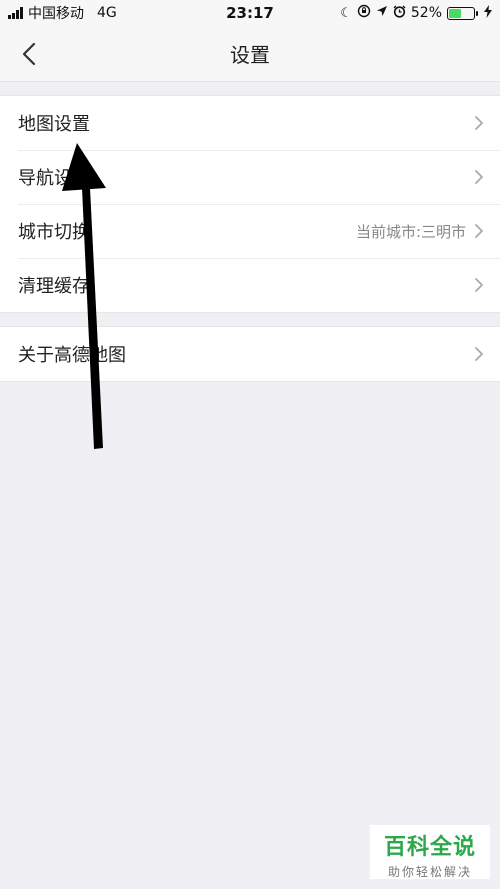 The width and height of the screenshot is (500, 889). I want to click on carrier-label: 中国移动, so click(56, 14).